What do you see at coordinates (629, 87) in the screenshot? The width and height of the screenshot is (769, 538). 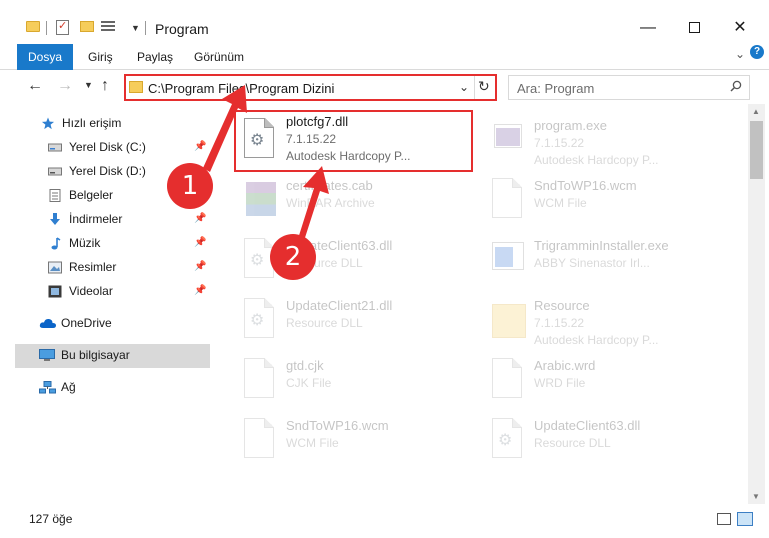 I see `search-input: Ara: Program` at bounding box center [629, 87].